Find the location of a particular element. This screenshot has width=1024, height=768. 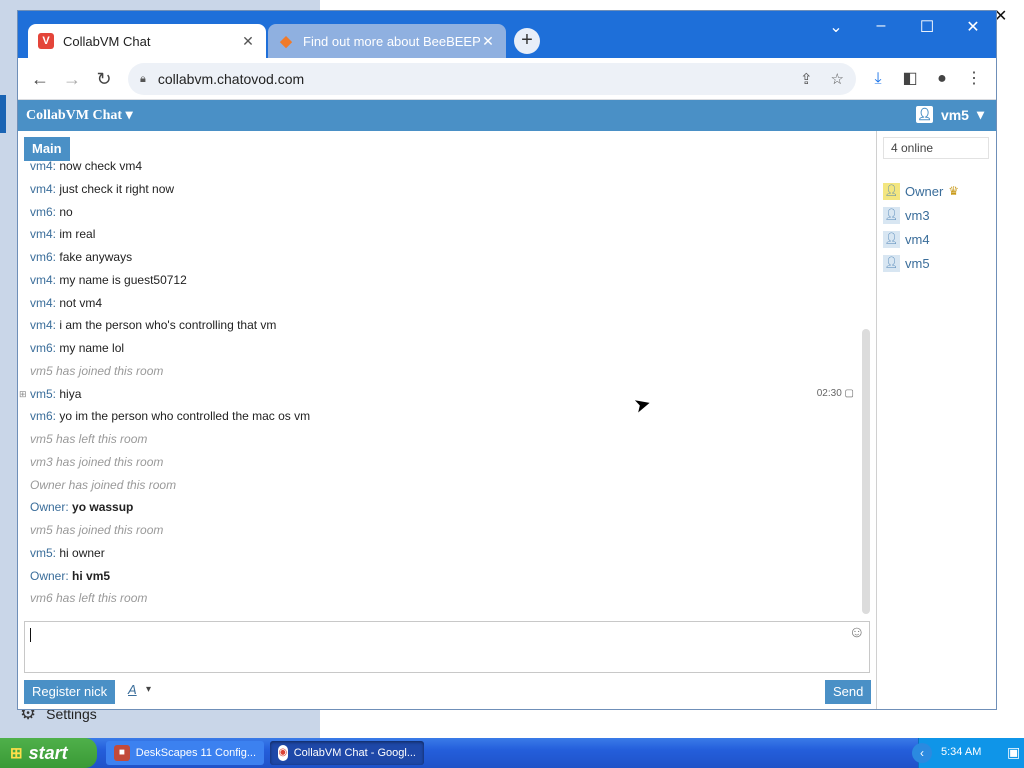

side-panel-icon: ◧ is located at coordinates (910, 79).